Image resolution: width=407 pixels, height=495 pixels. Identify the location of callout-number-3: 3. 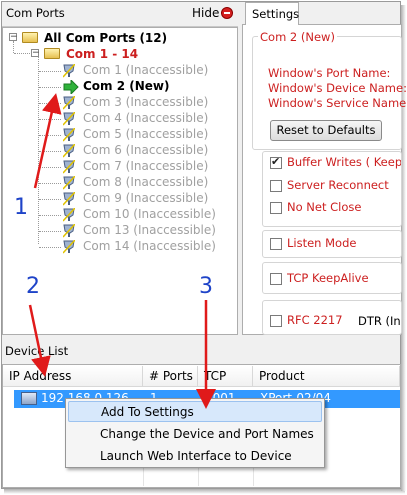
(206, 286).